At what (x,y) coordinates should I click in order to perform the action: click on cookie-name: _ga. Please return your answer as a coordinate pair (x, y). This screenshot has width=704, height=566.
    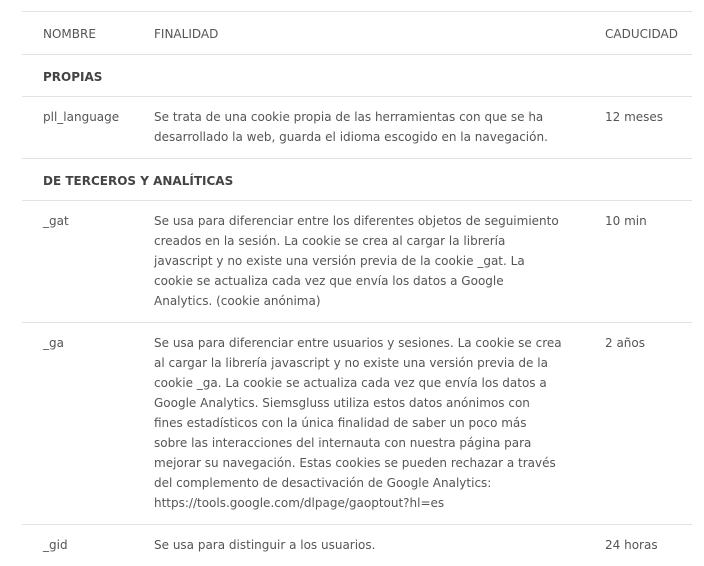
    Looking at the image, I should click on (77, 424).